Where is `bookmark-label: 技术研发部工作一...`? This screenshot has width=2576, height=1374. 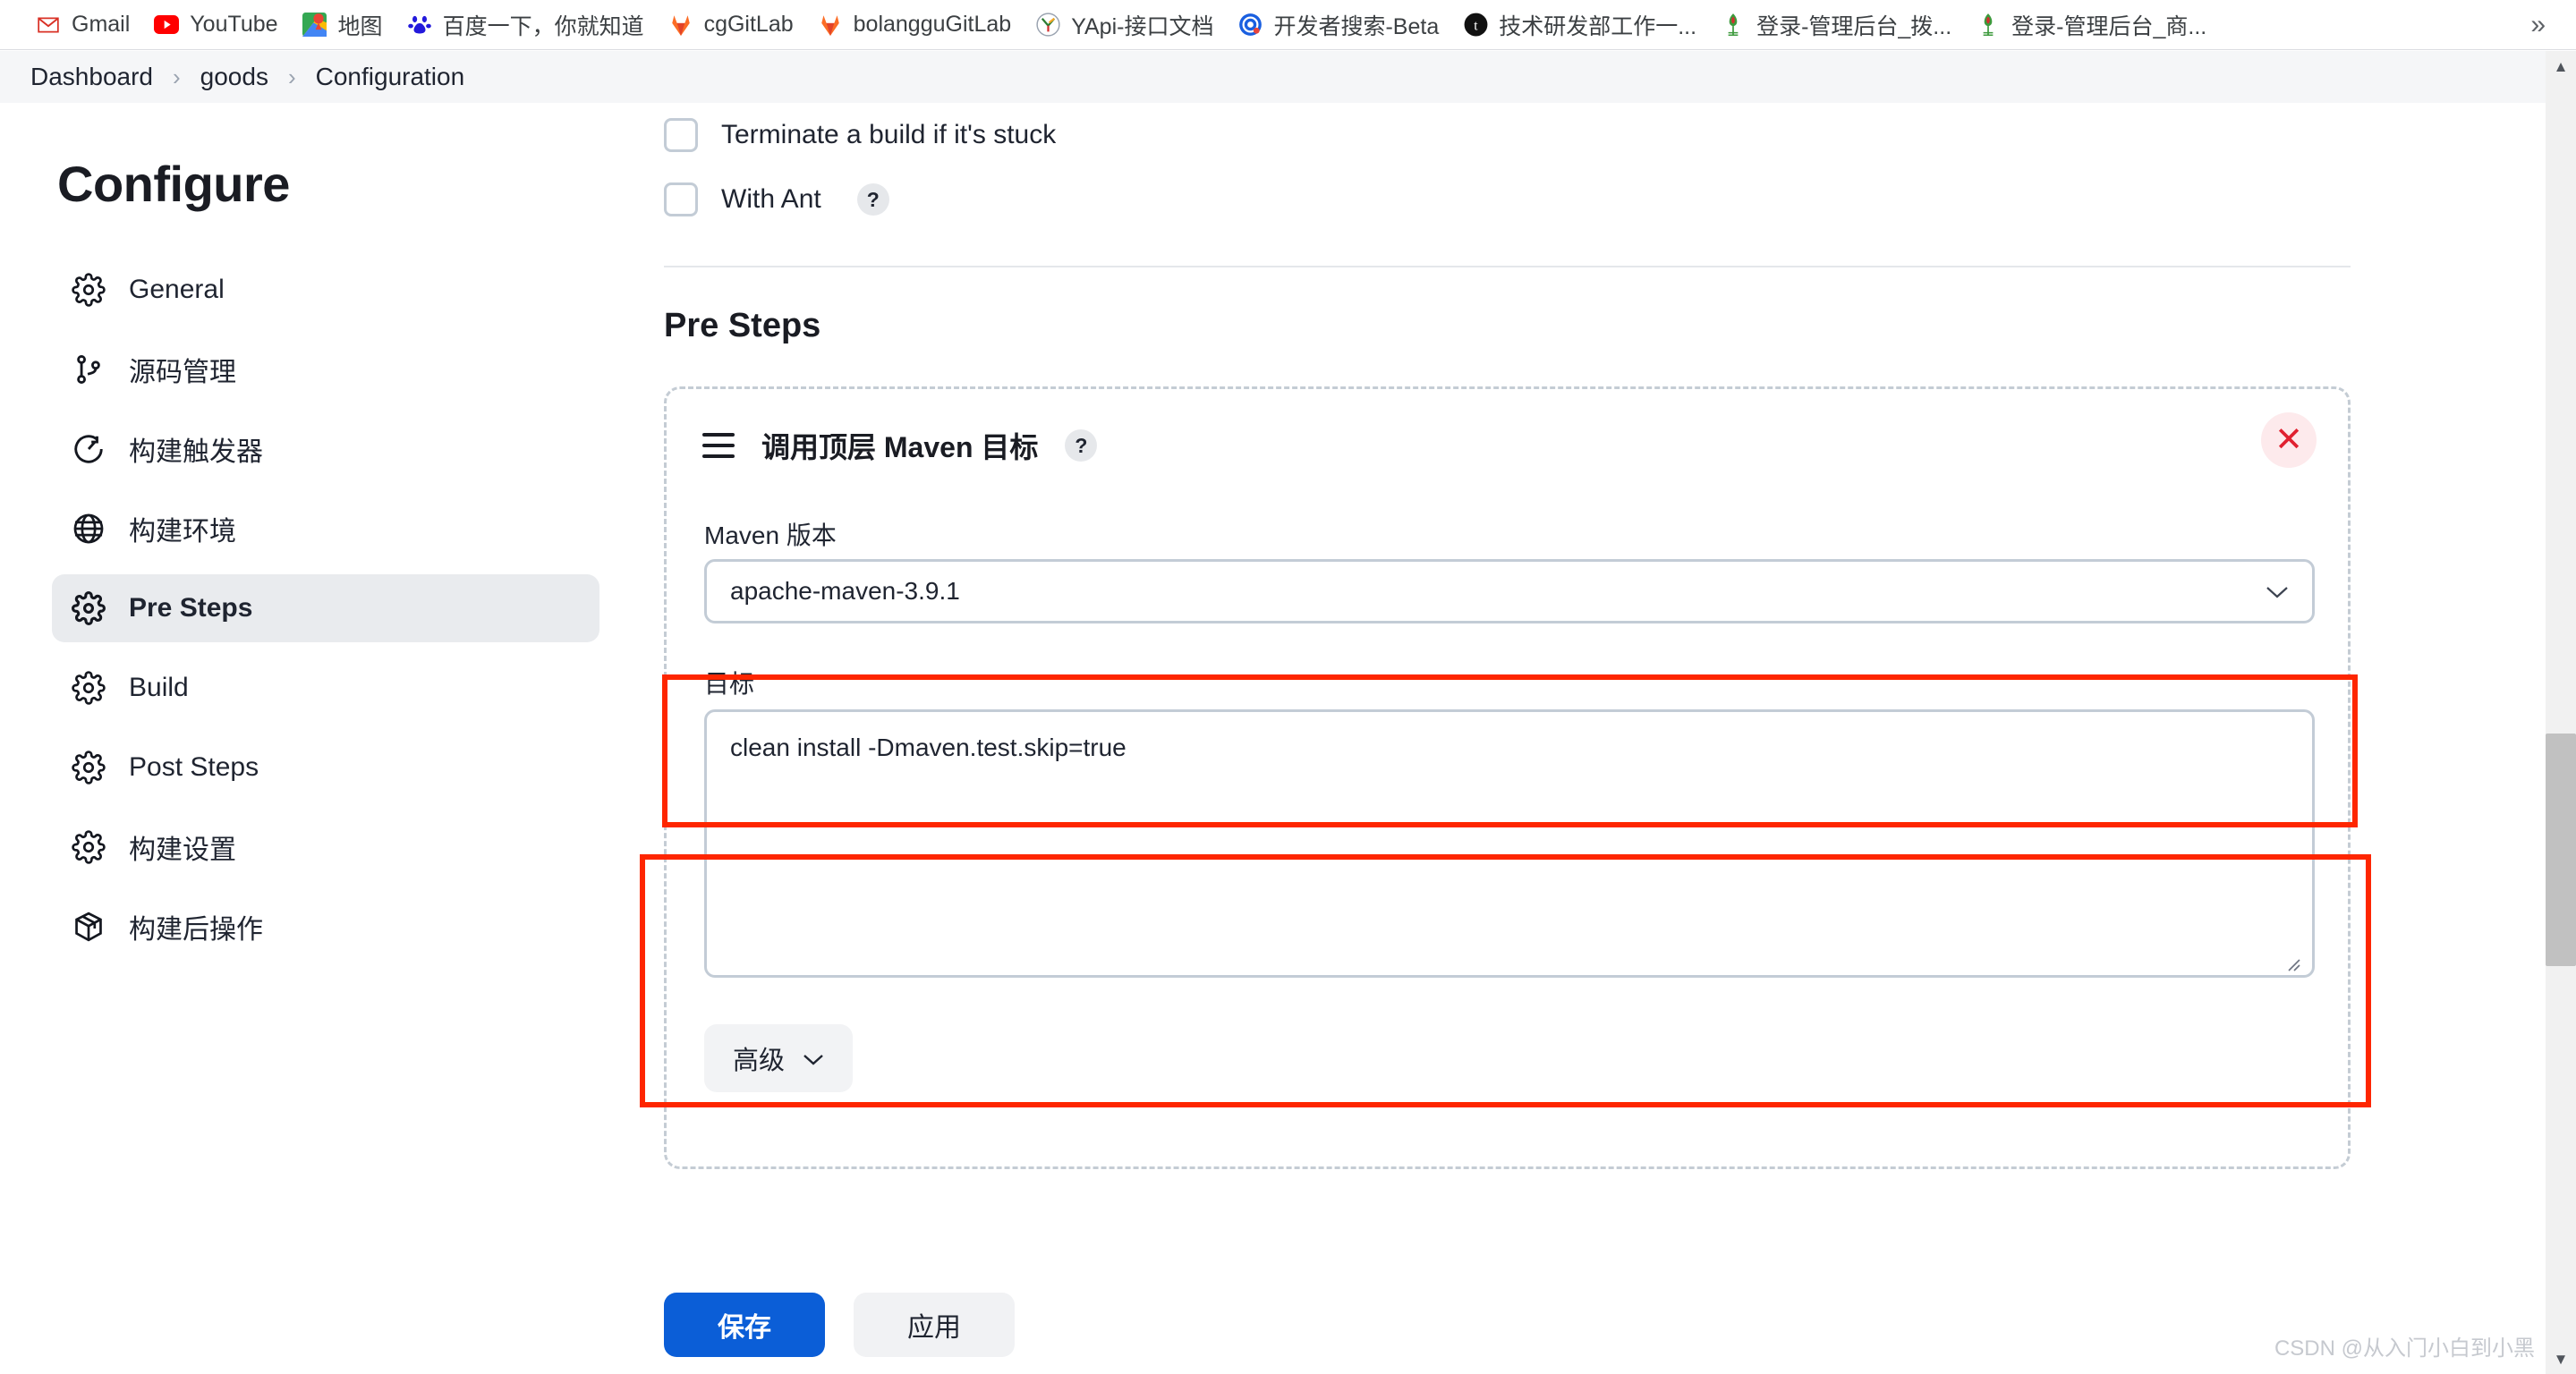 bookmark-label: 技术研发部工作一... is located at coordinates (1598, 26).